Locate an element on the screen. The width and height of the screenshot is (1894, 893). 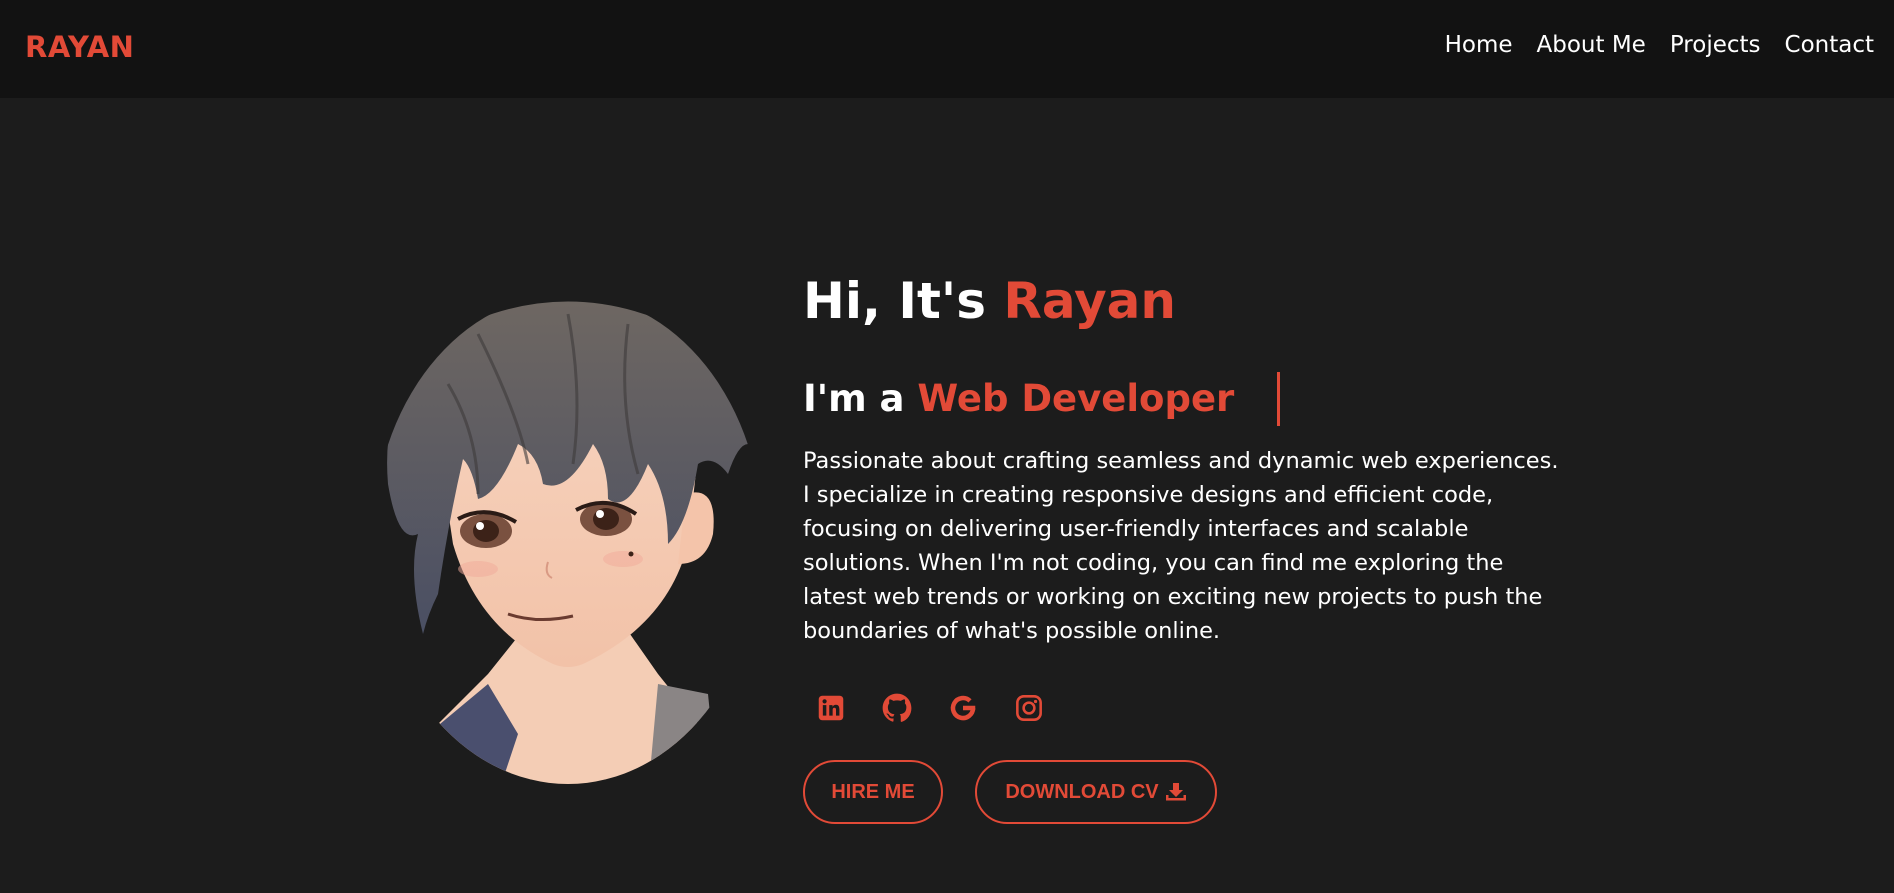
hero-greeting: Hi, It's Rayan is located at coordinates (1193, 301).